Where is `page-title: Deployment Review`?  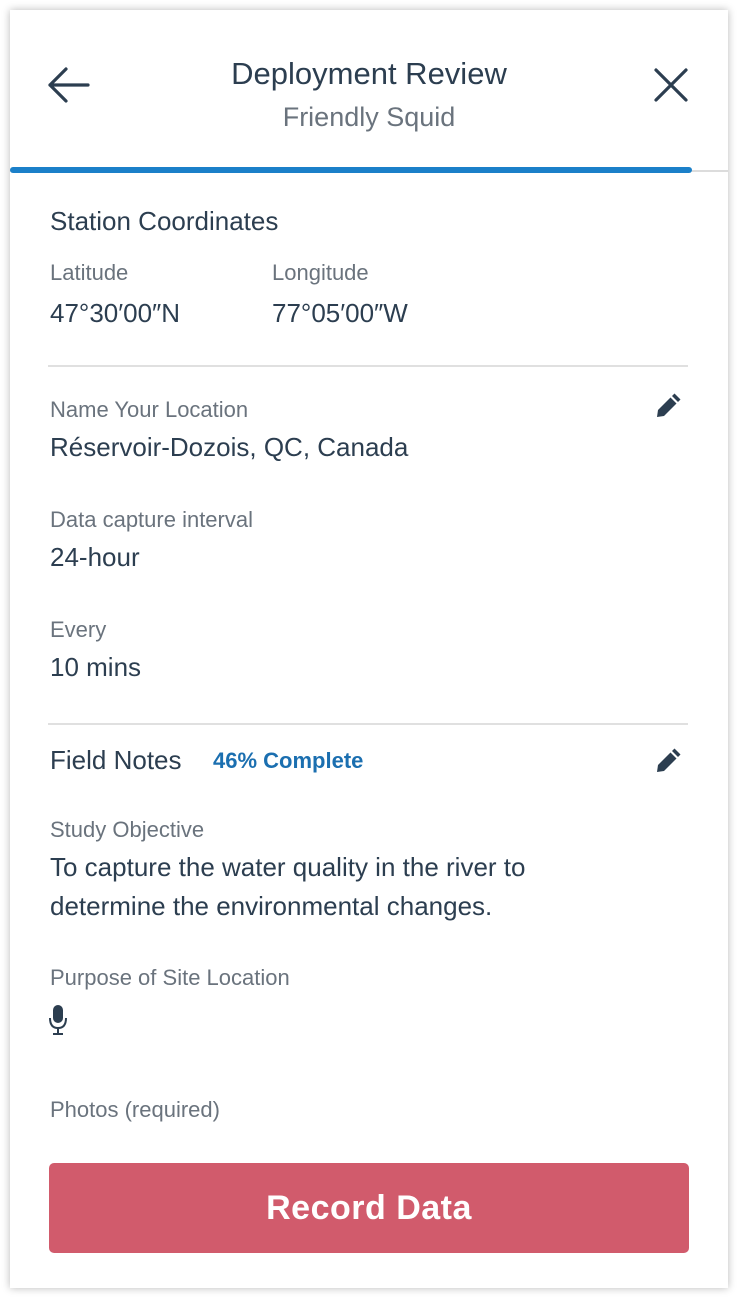 page-title: Deployment Review is located at coordinates (369, 73).